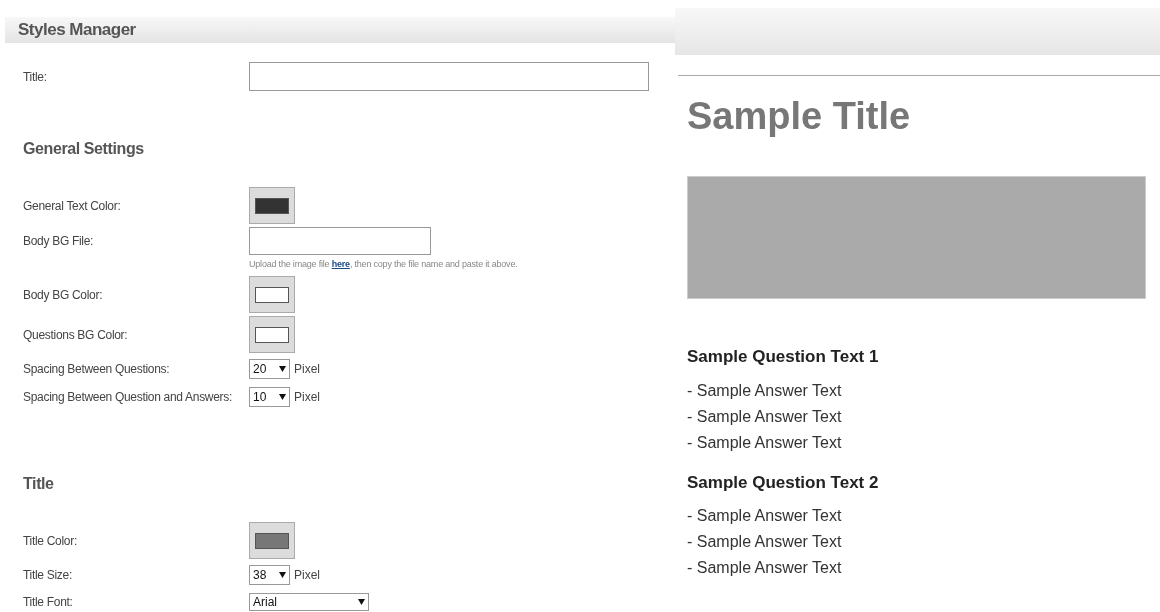 The width and height of the screenshot is (1160, 612). What do you see at coordinates (38, 483) in the screenshot?
I see `section-heading: Title` at bounding box center [38, 483].